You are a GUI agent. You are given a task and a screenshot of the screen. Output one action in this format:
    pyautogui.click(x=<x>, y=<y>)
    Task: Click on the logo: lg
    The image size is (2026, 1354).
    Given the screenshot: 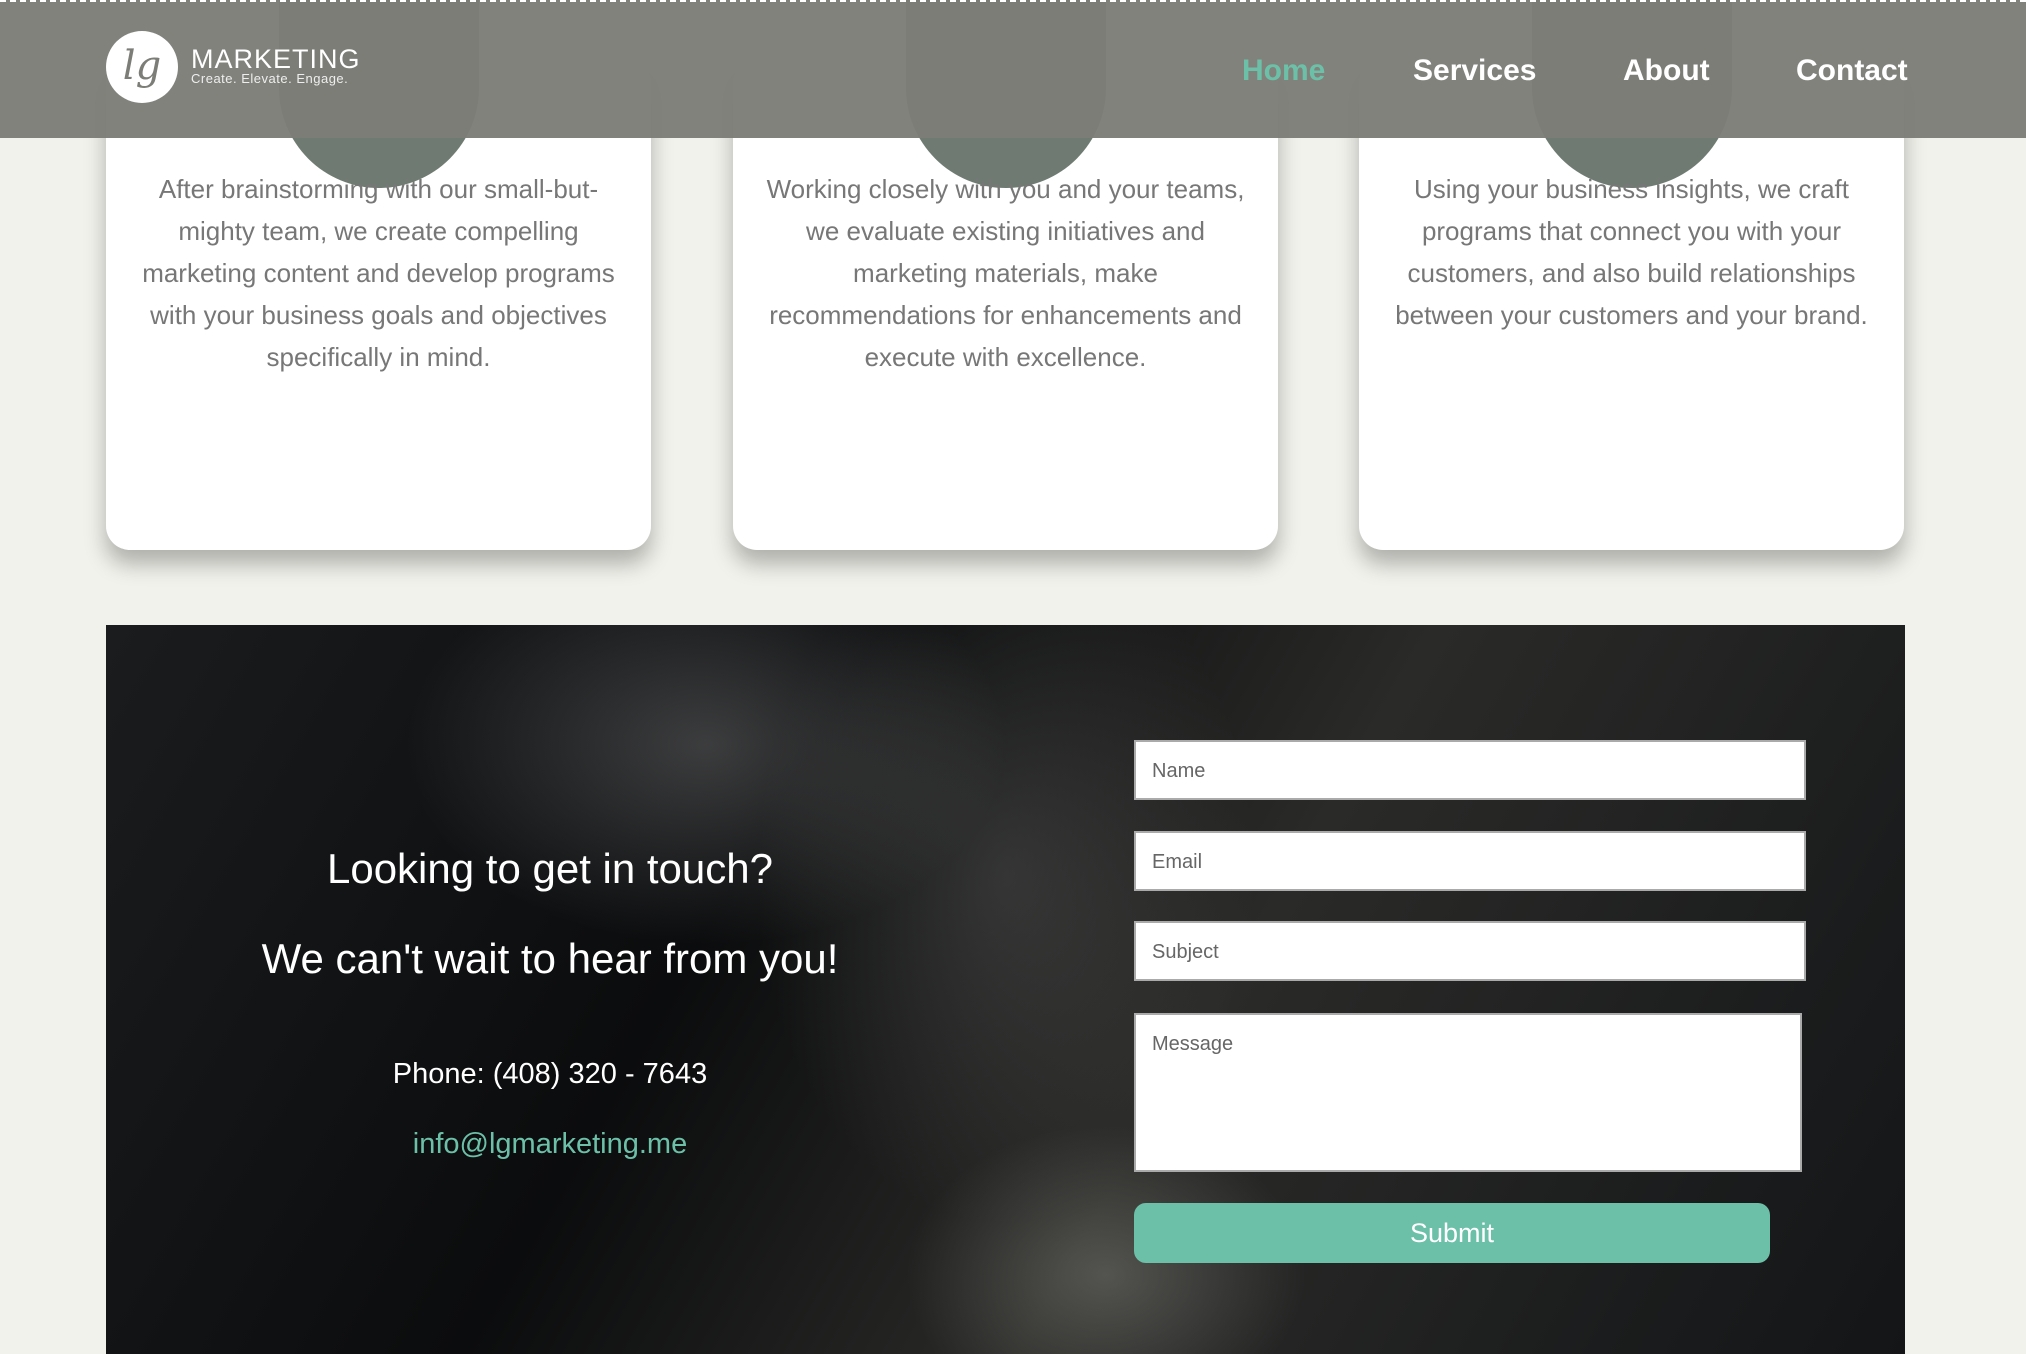 What is the action you would take?
    pyautogui.click(x=142, y=67)
    